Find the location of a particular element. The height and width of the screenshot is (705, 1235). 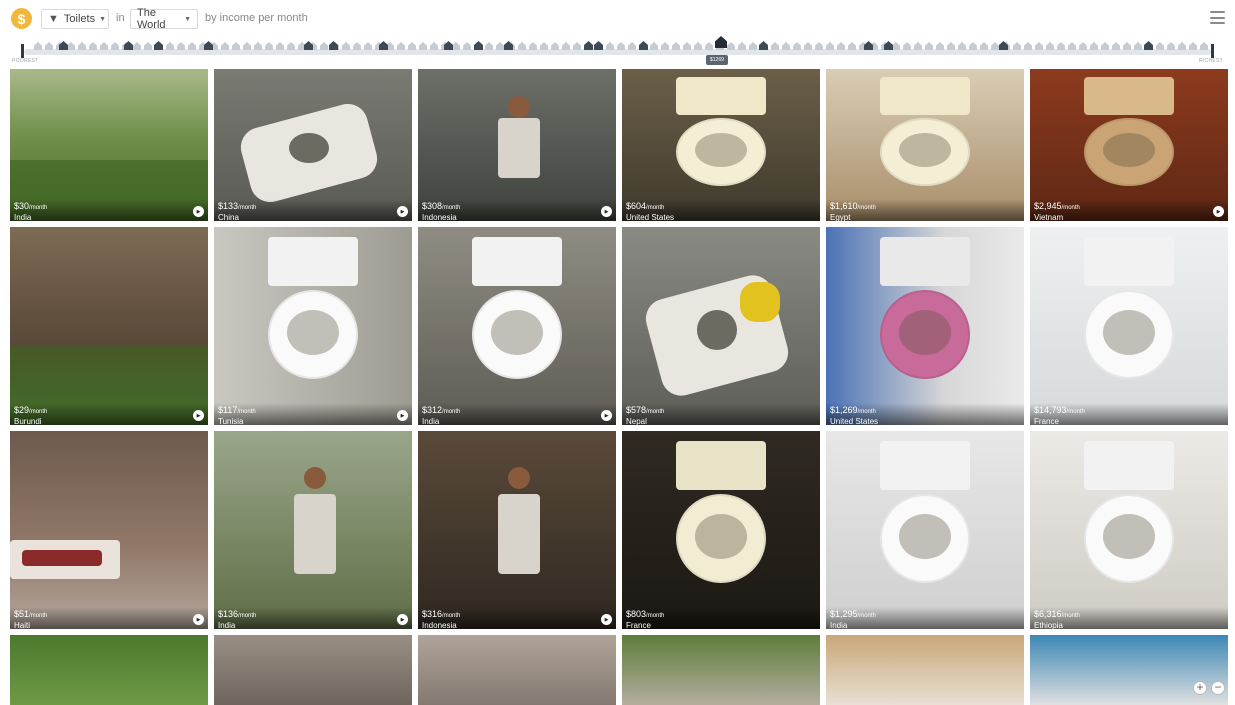

hamburger-menu-icon is located at coordinates (1217, 17).